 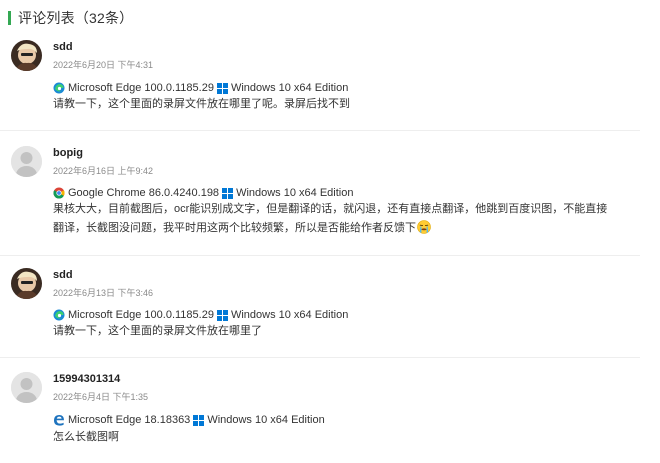 What do you see at coordinates (201, 104) in the screenshot?
I see `comment-content: 请教一下，这个里面的录屏文件放在哪里了呢。录屏后找不到` at bounding box center [201, 104].